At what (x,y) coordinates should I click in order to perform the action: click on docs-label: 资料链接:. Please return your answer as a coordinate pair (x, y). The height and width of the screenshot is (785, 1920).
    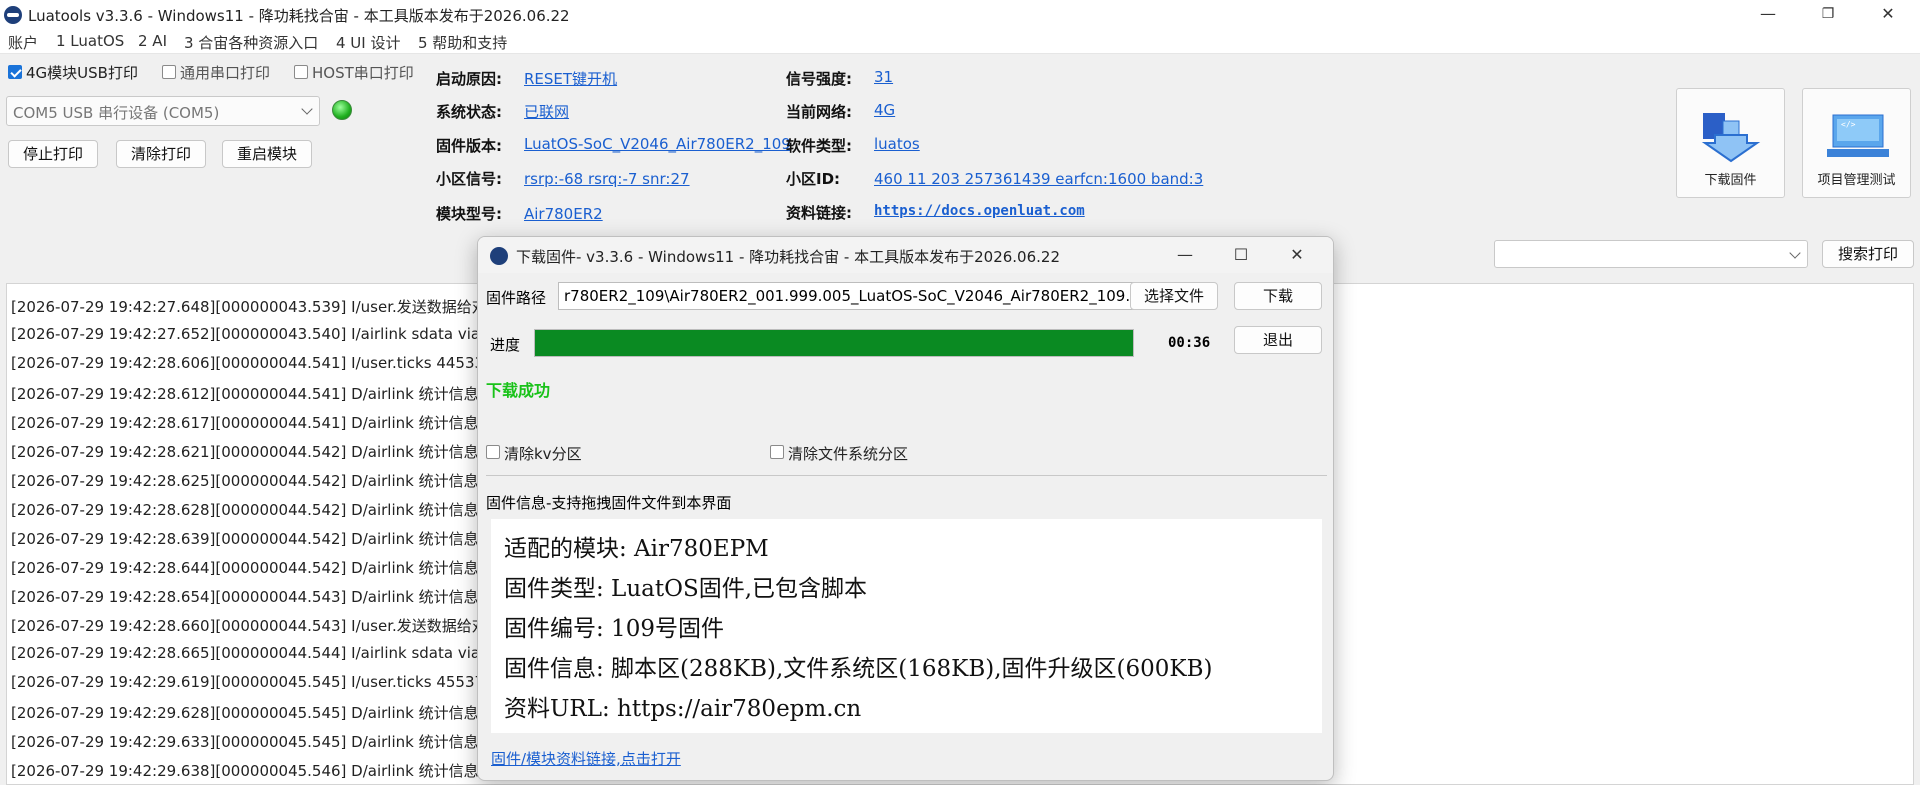
    Looking at the image, I should click on (819, 213).